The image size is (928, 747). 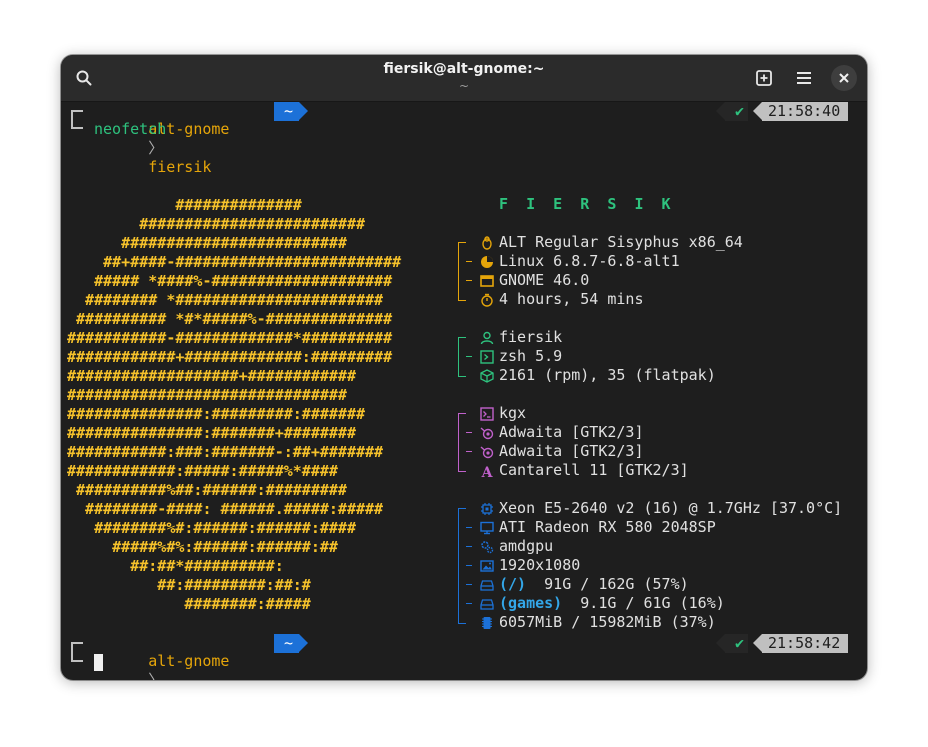 What do you see at coordinates (544, 280) in the screenshot?
I see `info-value: GNOME 46.0` at bounding box center [544, 280].